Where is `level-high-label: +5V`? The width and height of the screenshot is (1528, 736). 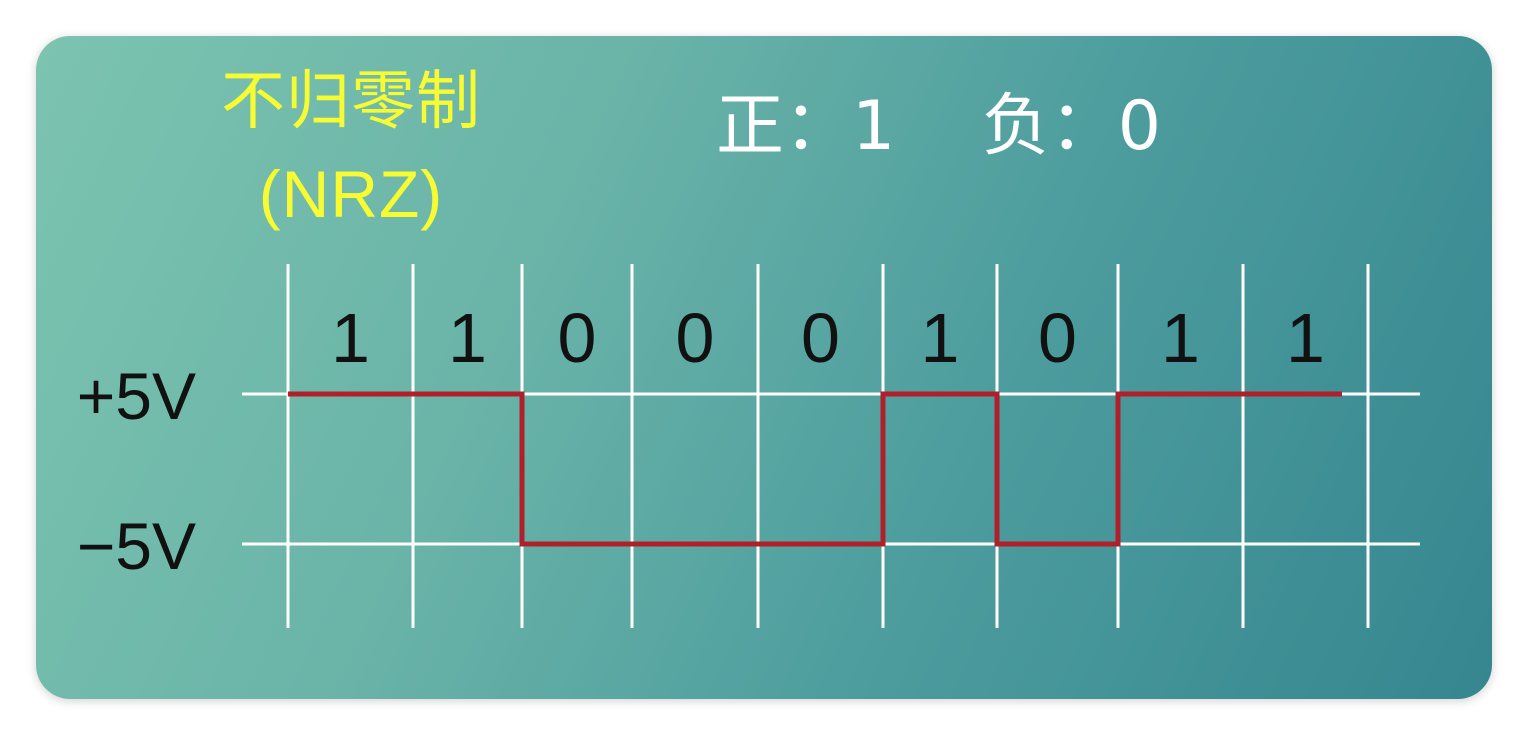 level-high-label: +5V is located at coordinates (136, 396).